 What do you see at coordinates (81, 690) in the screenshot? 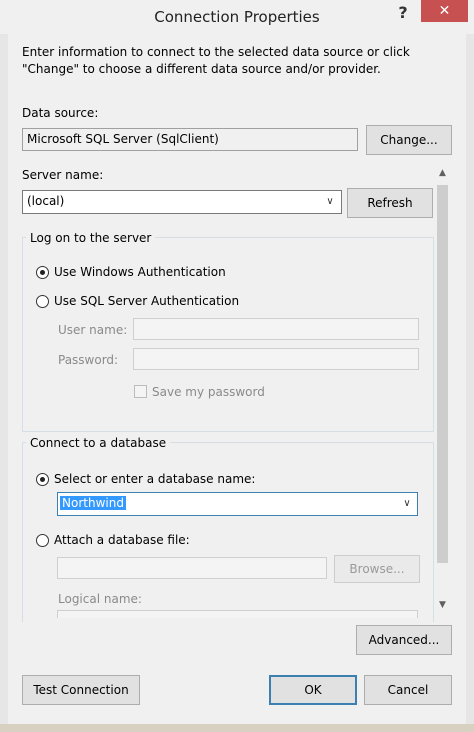
I see `test-connection-button: Test Connection` at bounding box center [81, 690].